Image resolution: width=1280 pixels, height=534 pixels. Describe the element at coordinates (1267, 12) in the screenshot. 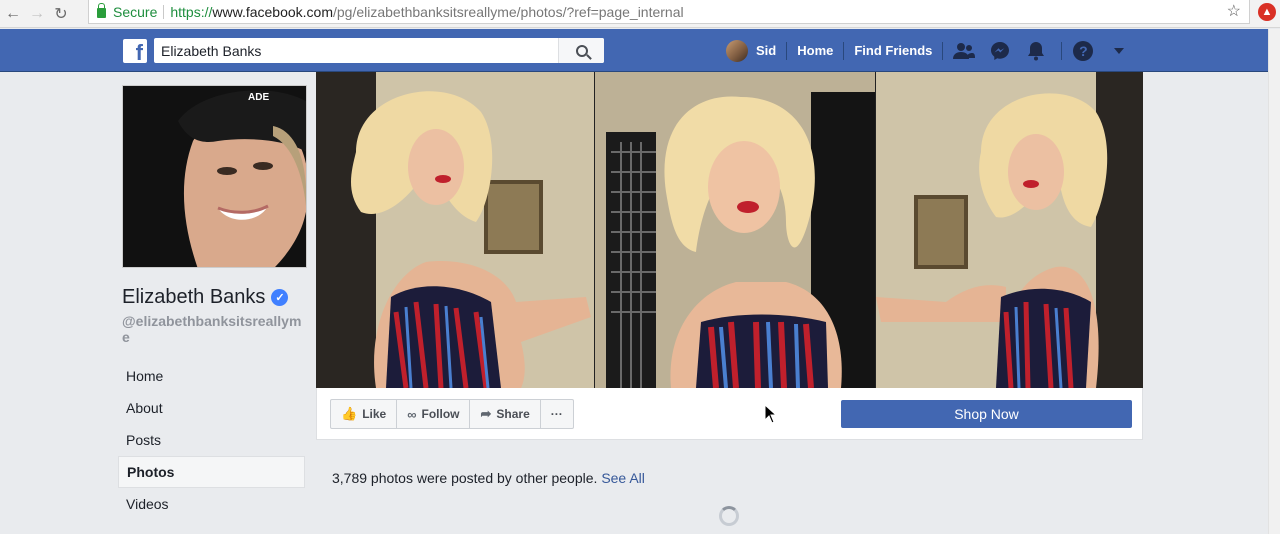

I see `extension-icon: ▲` at that location.